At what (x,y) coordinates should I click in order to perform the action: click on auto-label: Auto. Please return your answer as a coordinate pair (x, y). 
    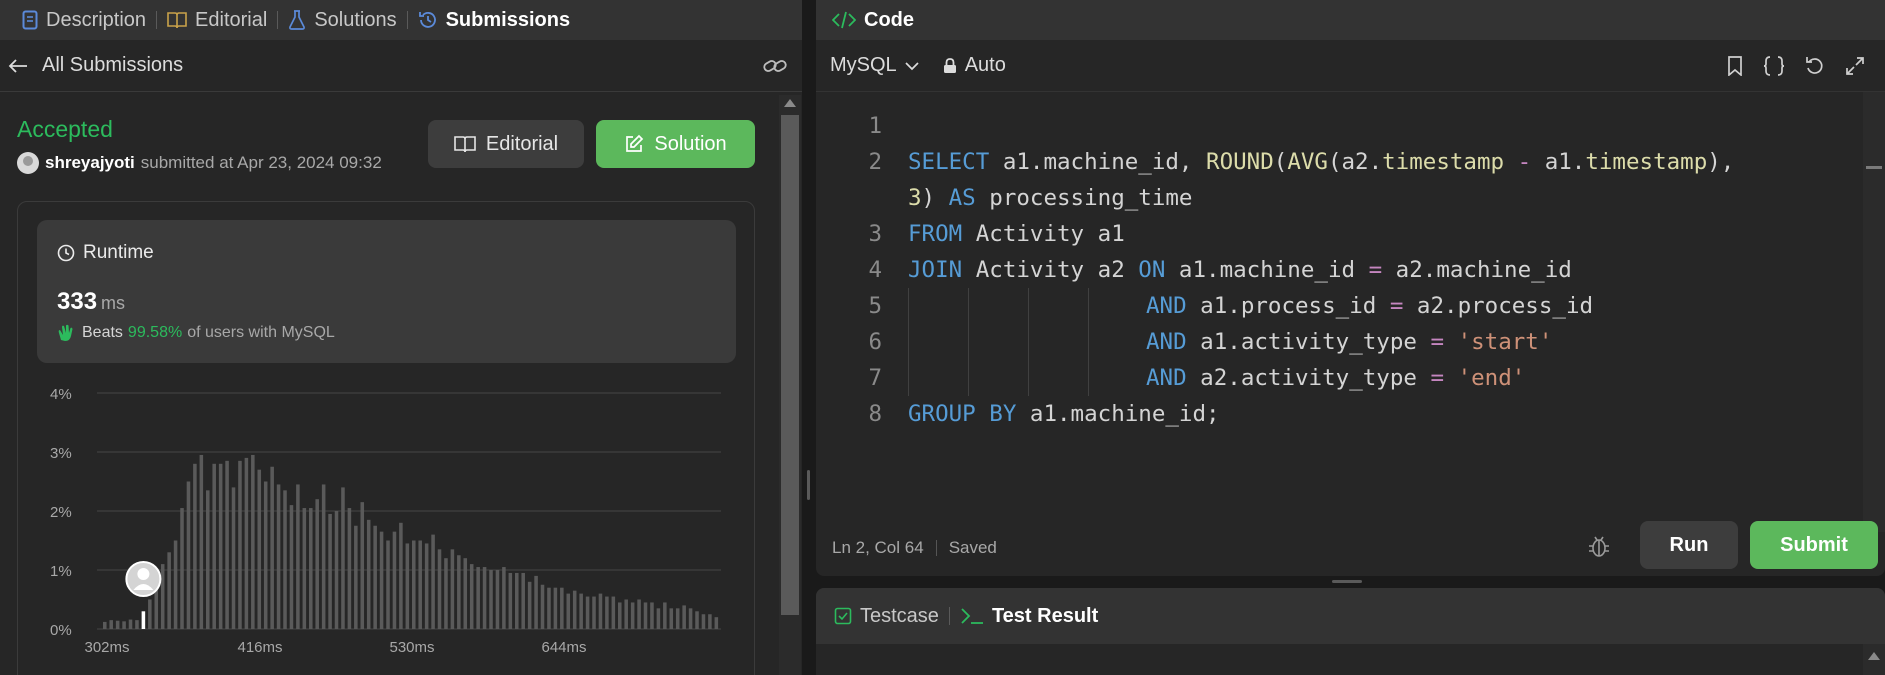
    Looking at the image, I should click on (985, 65).